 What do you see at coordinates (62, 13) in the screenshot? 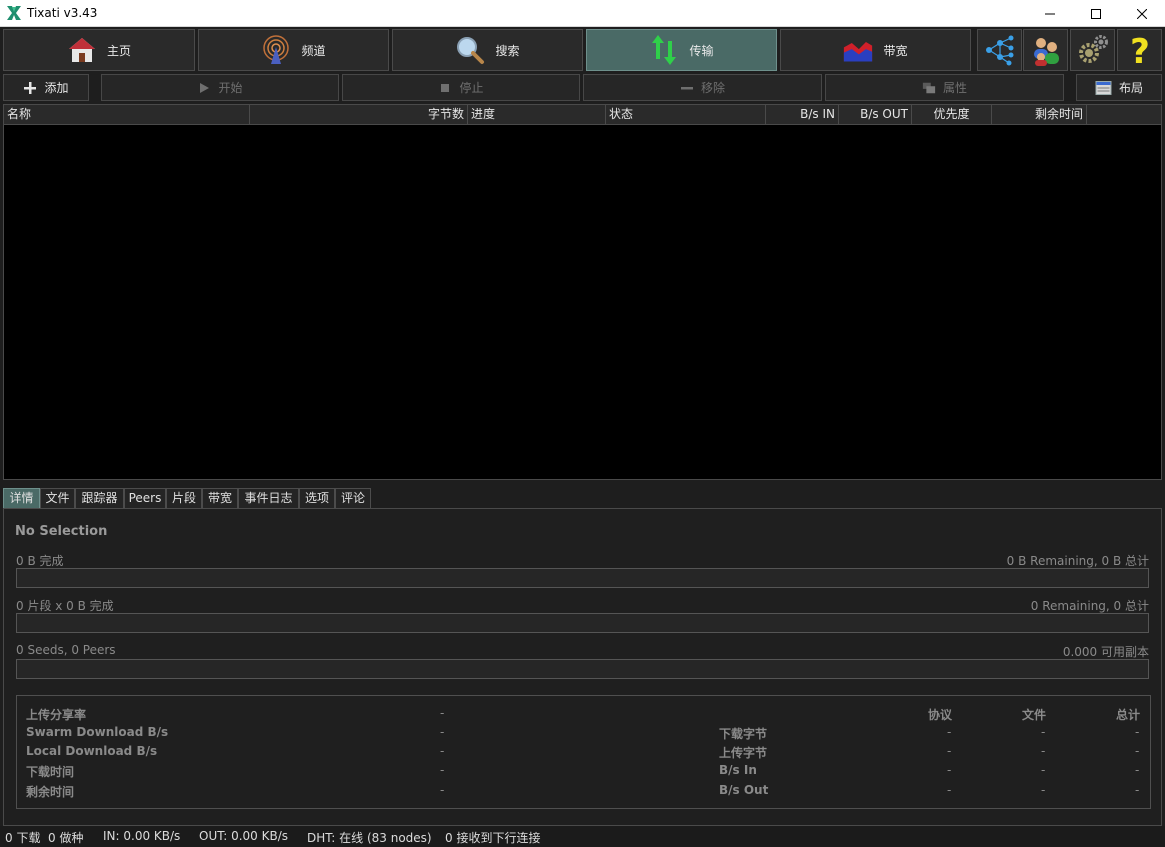
I see `window-title: Tixati v3.43` at bounding box center [62, 13].